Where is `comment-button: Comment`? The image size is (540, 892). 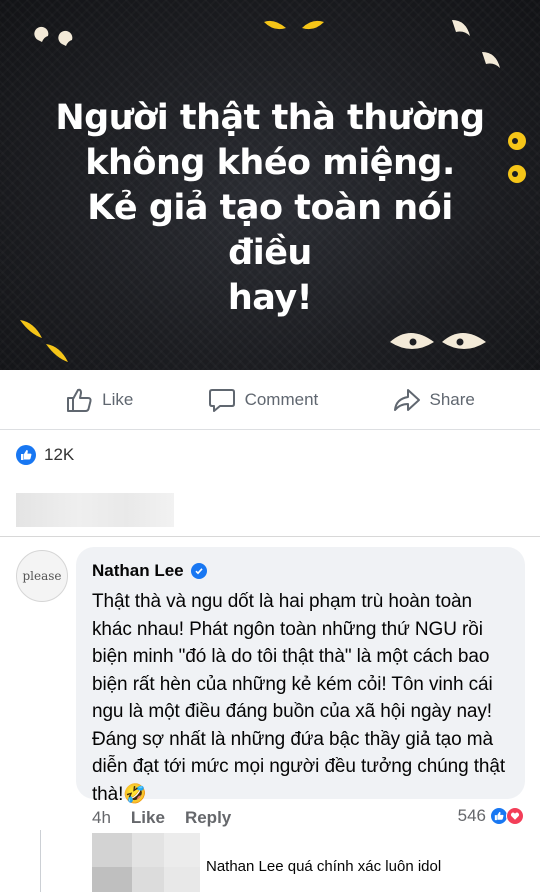 comment-button: Comment is located at coordinates (263, 400).